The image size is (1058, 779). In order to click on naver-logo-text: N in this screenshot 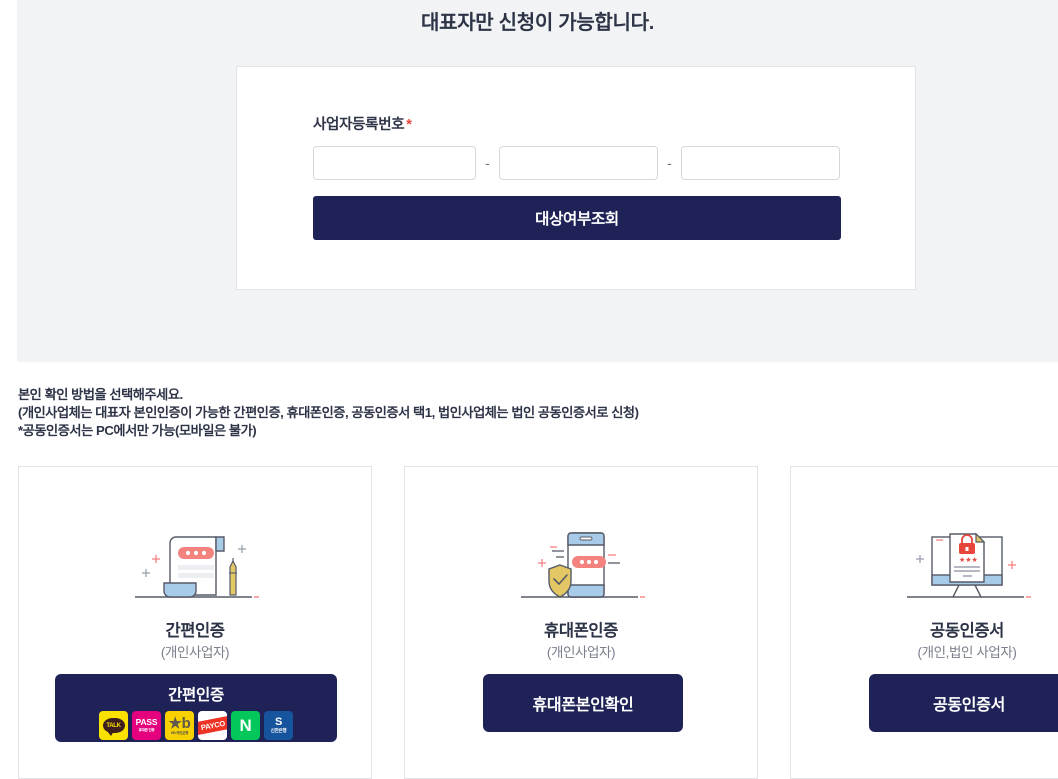, I will do `click(245, 725)`.